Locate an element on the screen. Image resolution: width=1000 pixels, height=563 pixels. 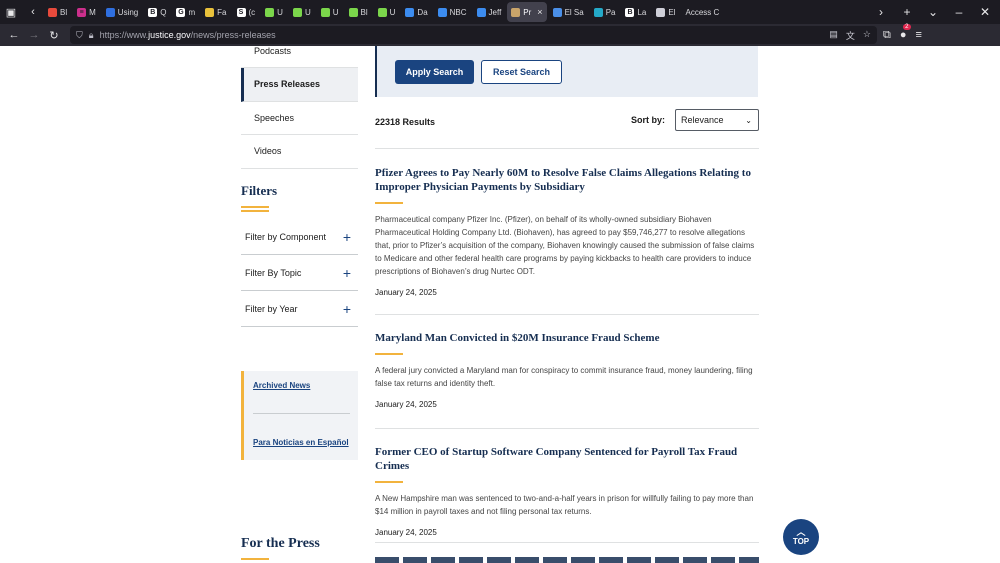
sidebar-nav: Podcasts Press Releases Speeches Videos is located at coordinates (299, 107).